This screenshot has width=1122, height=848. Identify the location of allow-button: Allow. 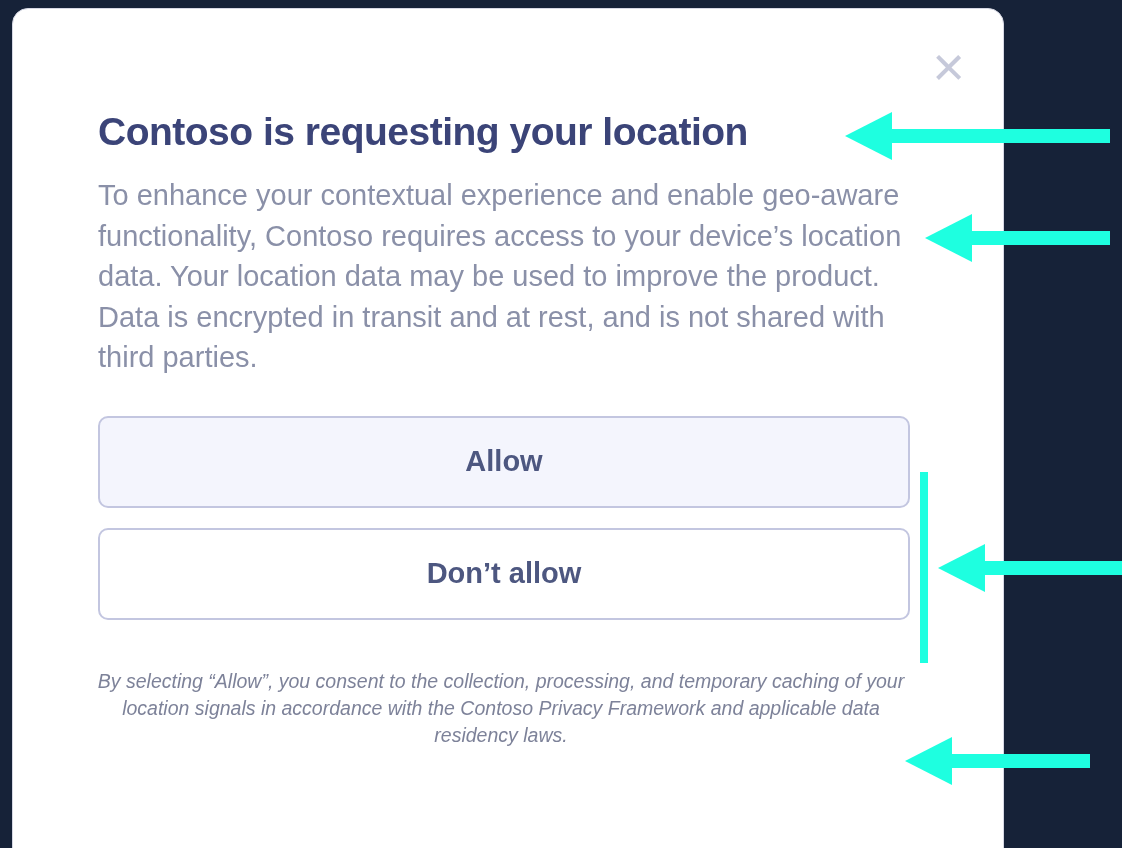
(504, 461).